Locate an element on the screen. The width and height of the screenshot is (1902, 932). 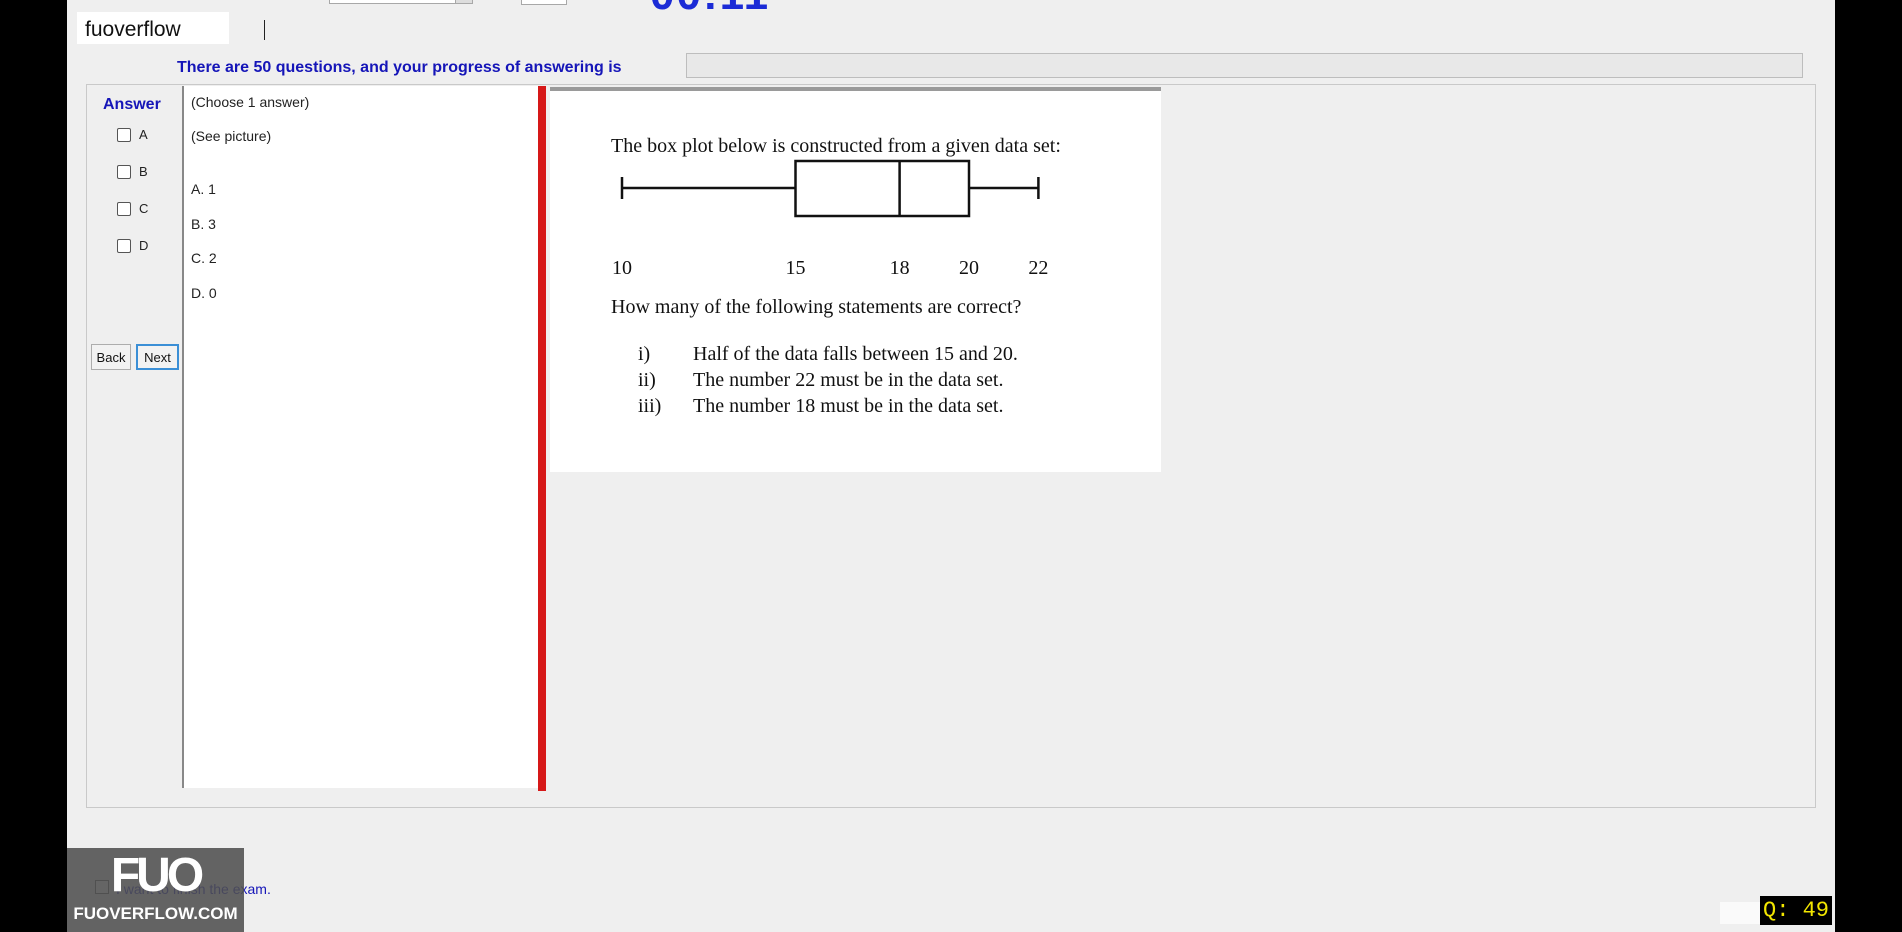
choose-instruction: (Choose 1 answer) is located at coordinates (250, 102).